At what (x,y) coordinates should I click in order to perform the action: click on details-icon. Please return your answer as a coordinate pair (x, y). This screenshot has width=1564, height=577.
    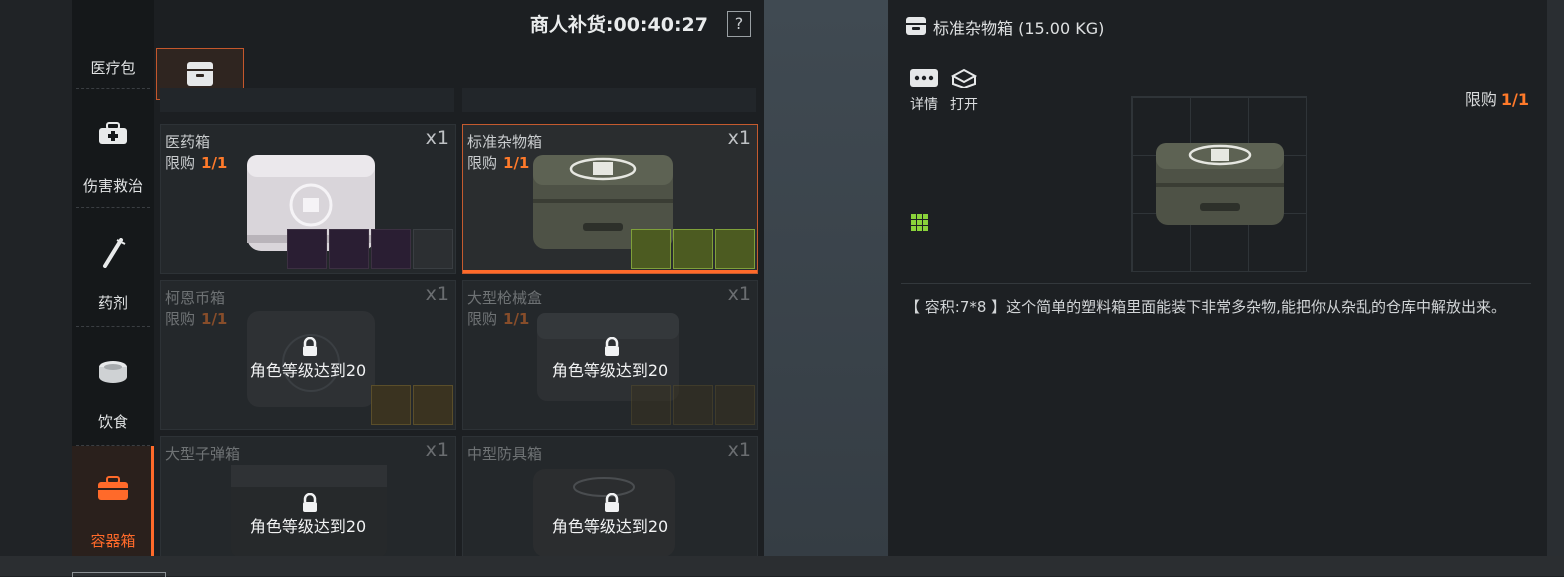
    Looking at the image, I should click on (924, 78).